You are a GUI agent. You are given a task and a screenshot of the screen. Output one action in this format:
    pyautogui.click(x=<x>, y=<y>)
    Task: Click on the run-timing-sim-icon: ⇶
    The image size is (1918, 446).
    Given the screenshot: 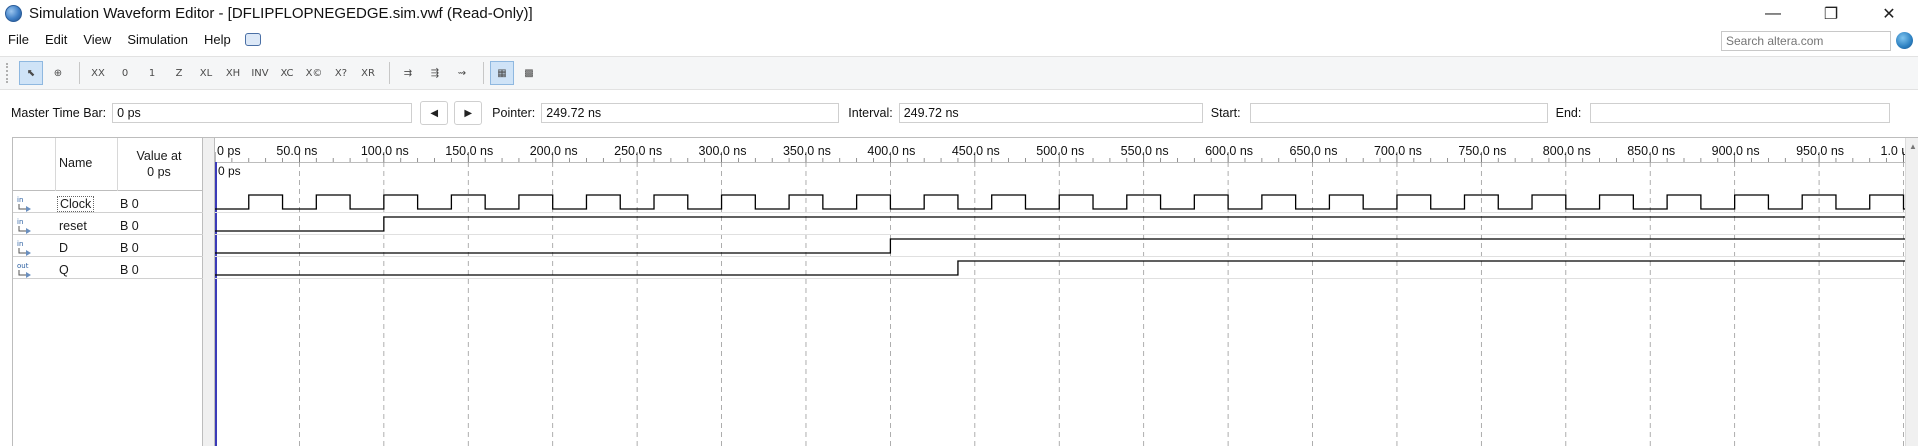 What is the action you would take?
    pyautogui.click(x=435, y=73)
    